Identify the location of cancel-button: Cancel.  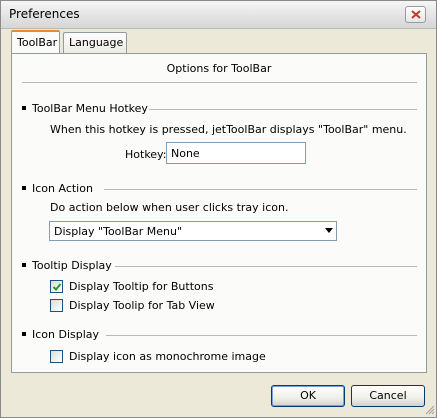
(388, 396).